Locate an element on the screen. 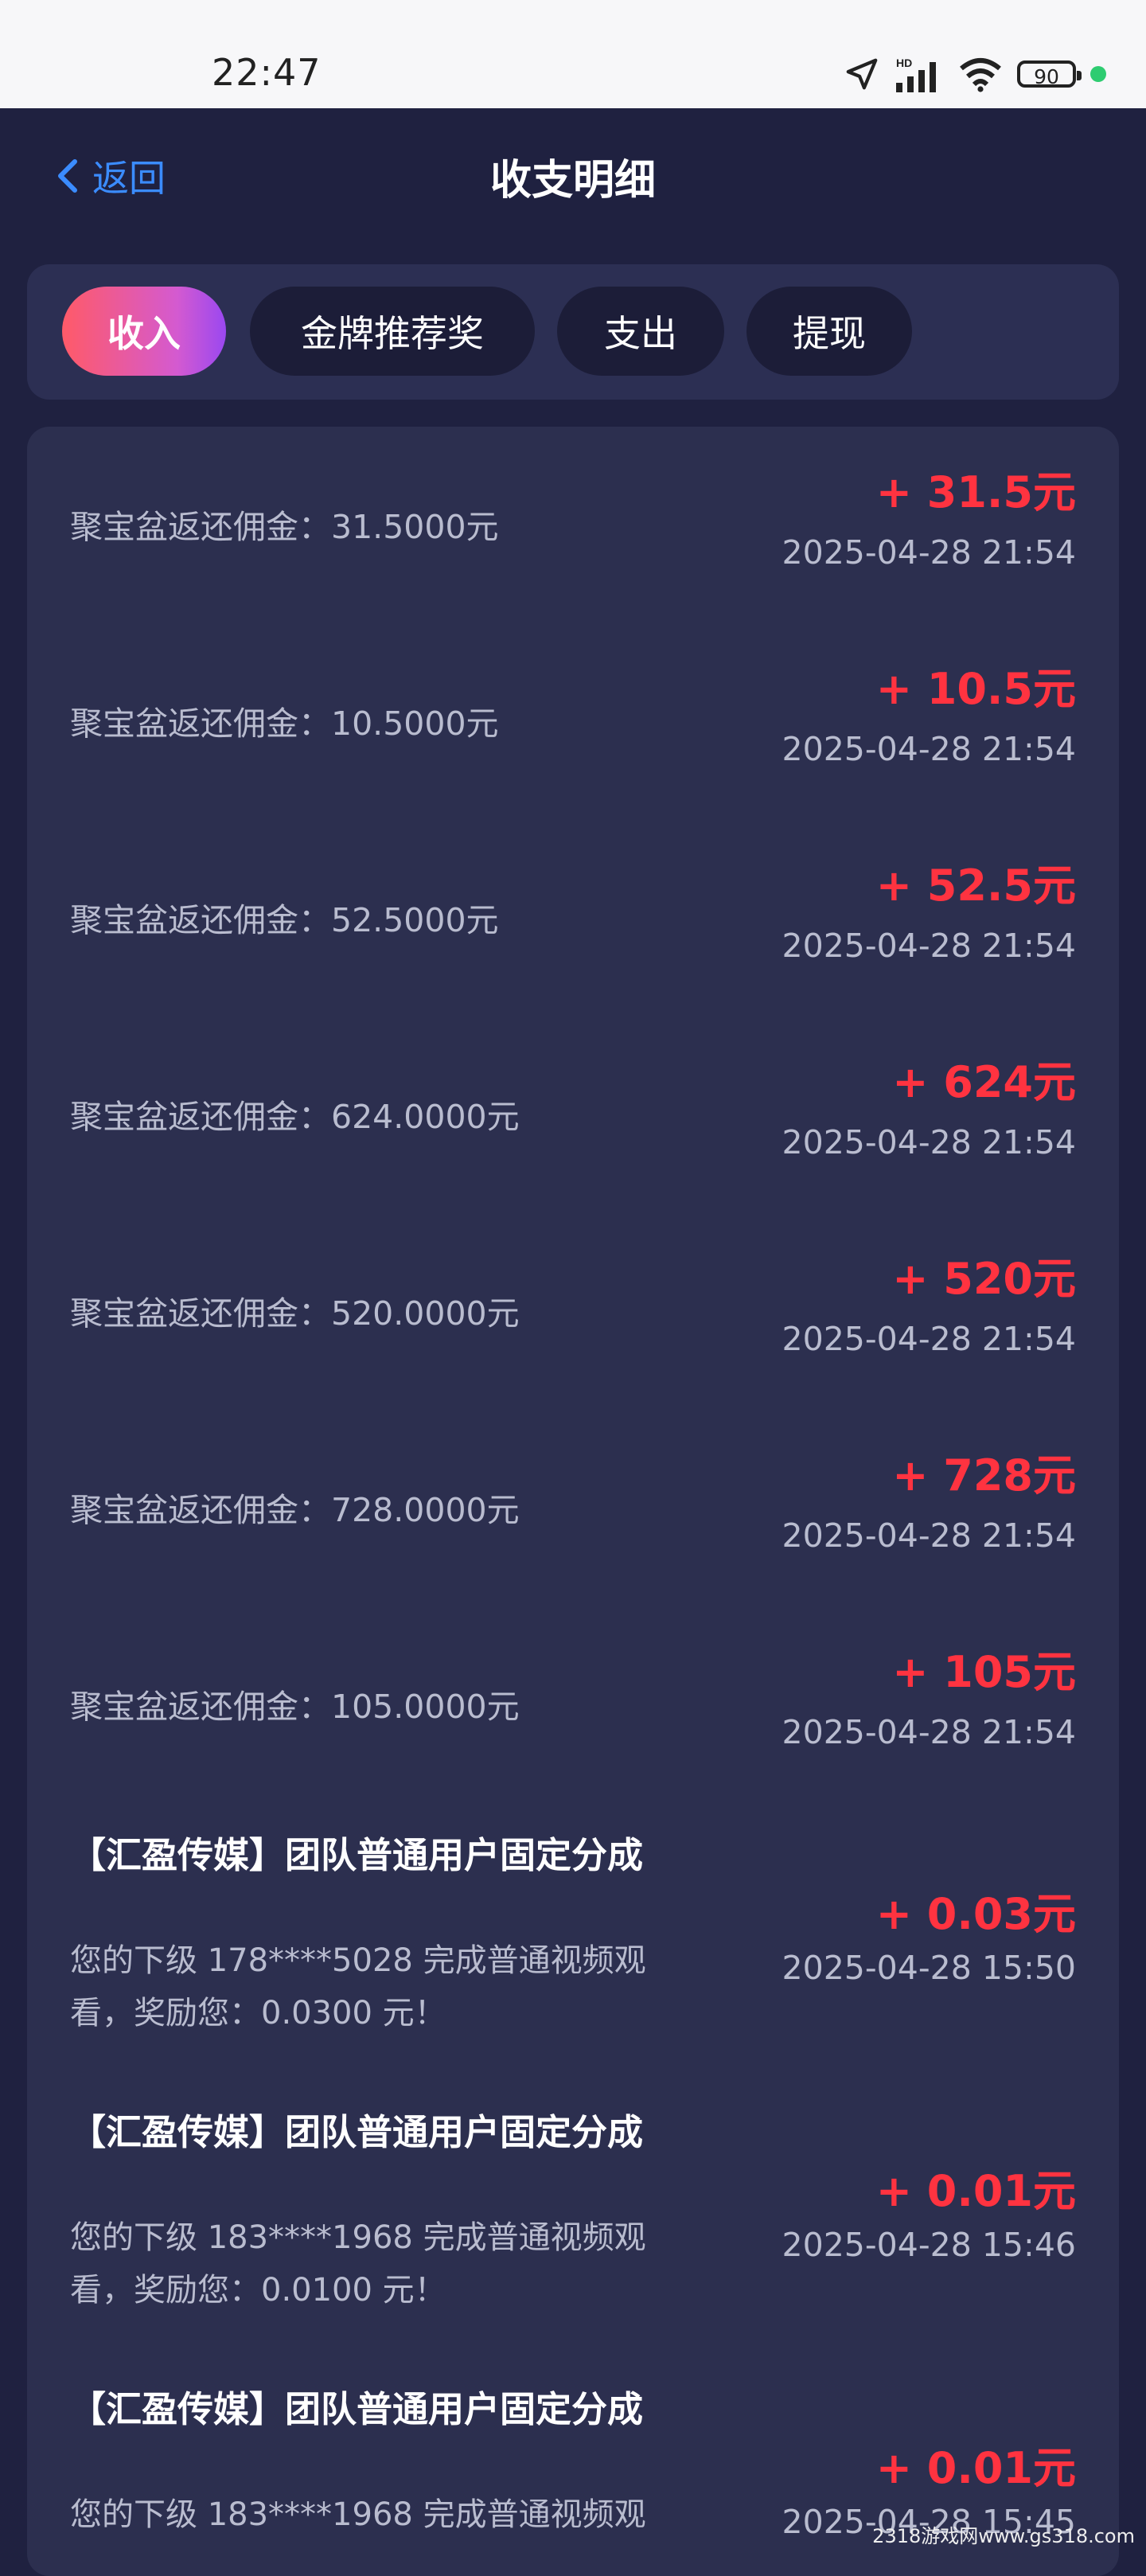  record-desc: 聚宝盆返还佣金：105.0000元 is located at coordinates (295, 1707).